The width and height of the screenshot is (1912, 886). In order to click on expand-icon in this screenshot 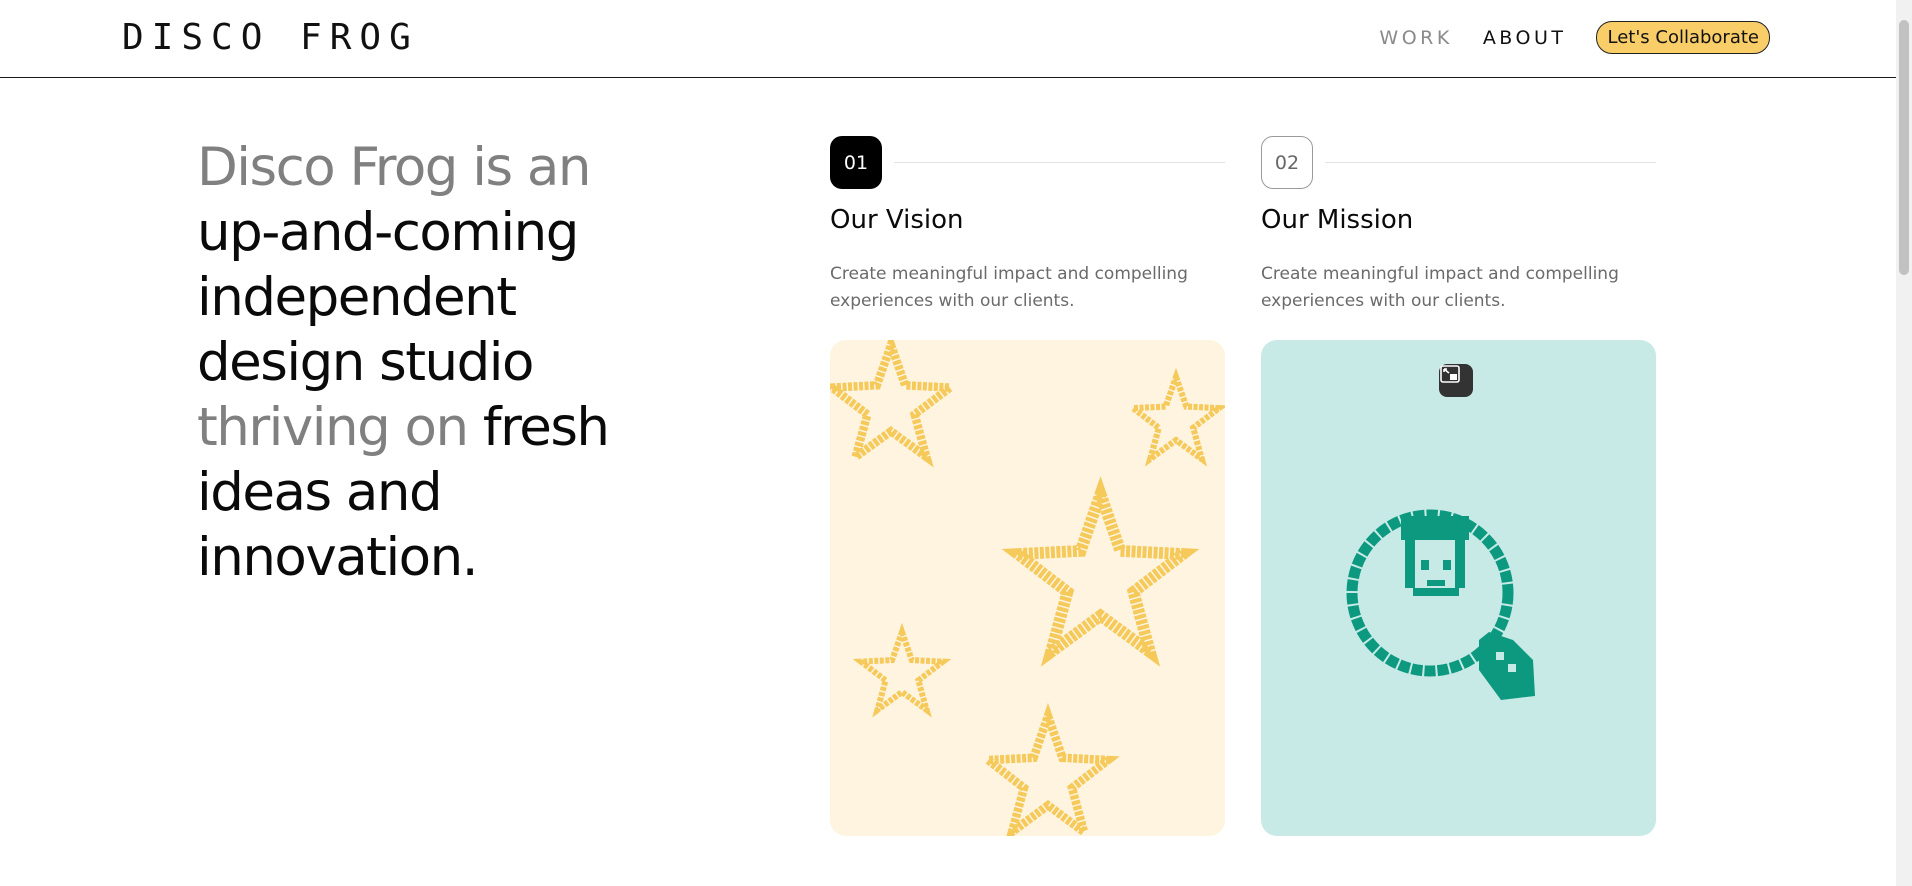, I will do `click(1456, 380)`.